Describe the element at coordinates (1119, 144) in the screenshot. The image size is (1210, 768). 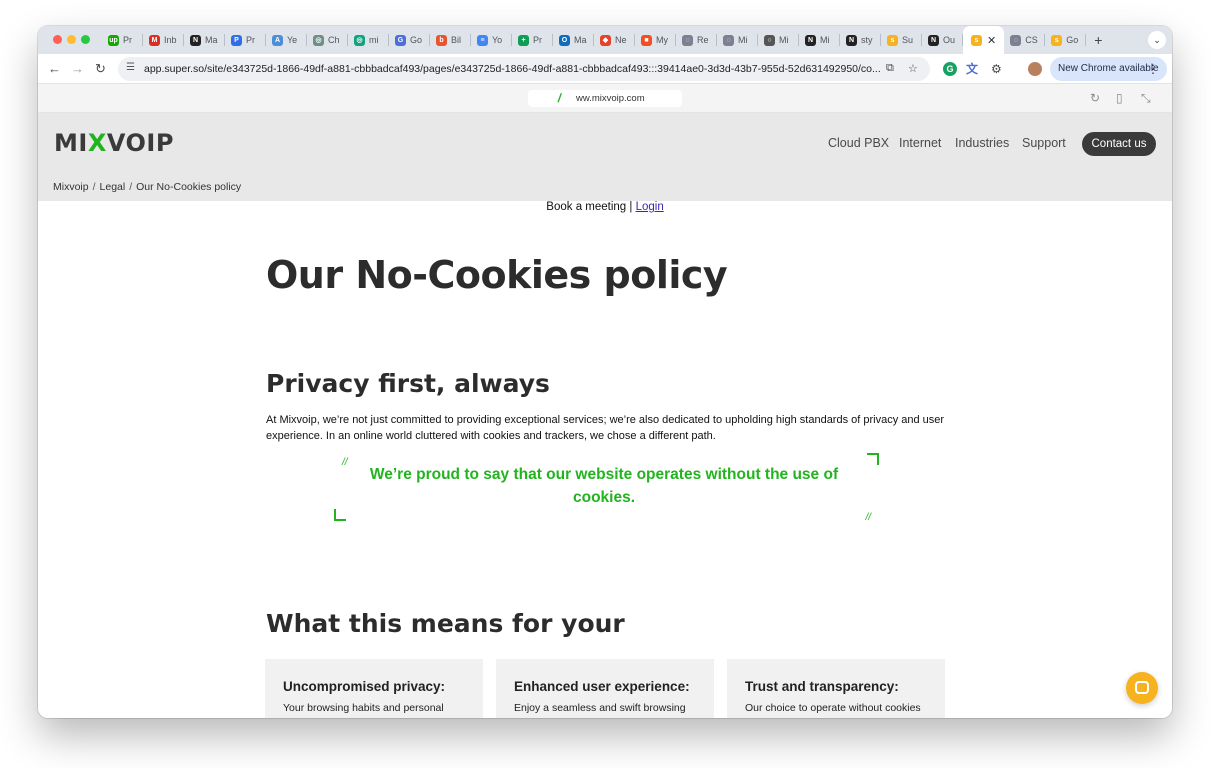
I see `contact-us-button: Contact us` at that location.